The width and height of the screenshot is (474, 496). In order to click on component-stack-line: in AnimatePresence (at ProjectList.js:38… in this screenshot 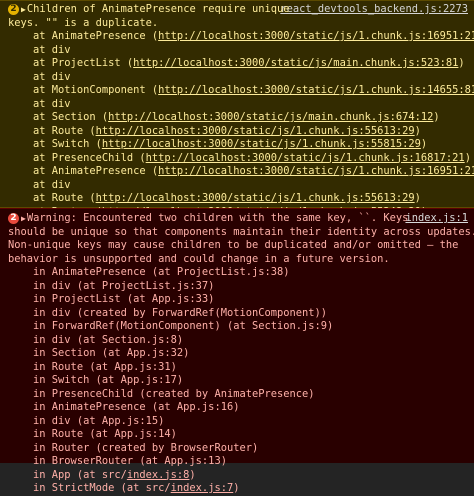, I will do `click(240, 273)`.